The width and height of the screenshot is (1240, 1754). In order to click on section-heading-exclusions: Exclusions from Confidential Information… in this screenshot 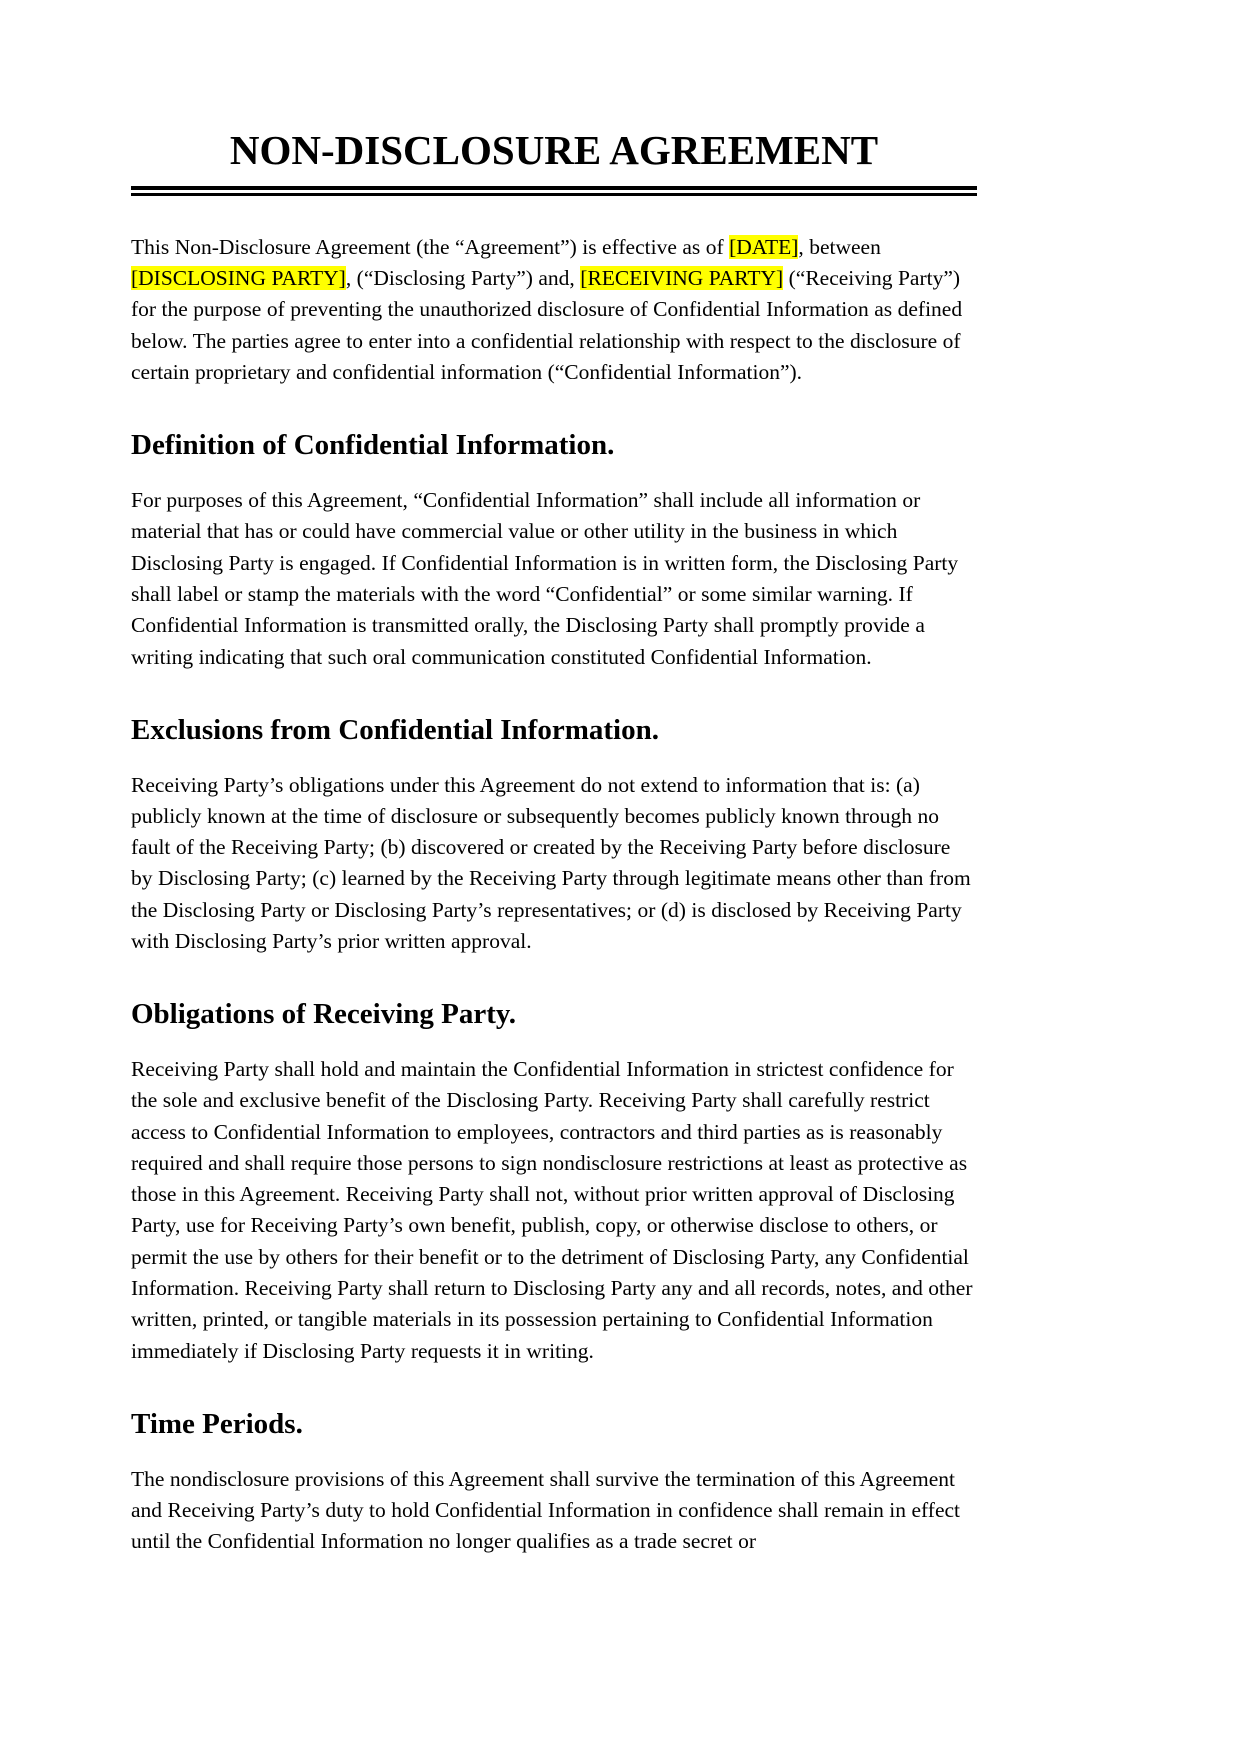, I will do `click(395, 729)`.